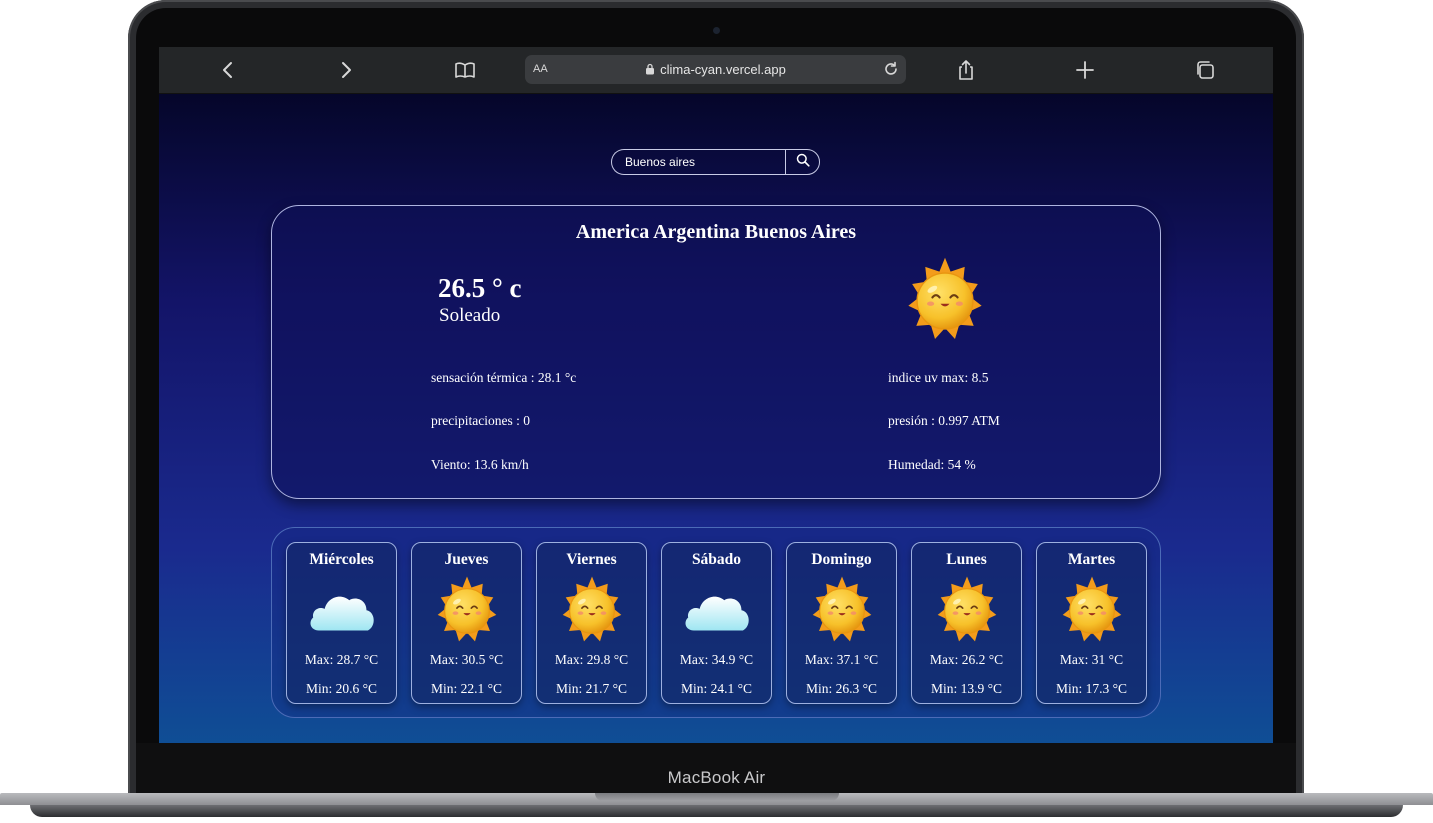  I want to click on forecast-min: Min: 22.1 °C, so click(466, 688).